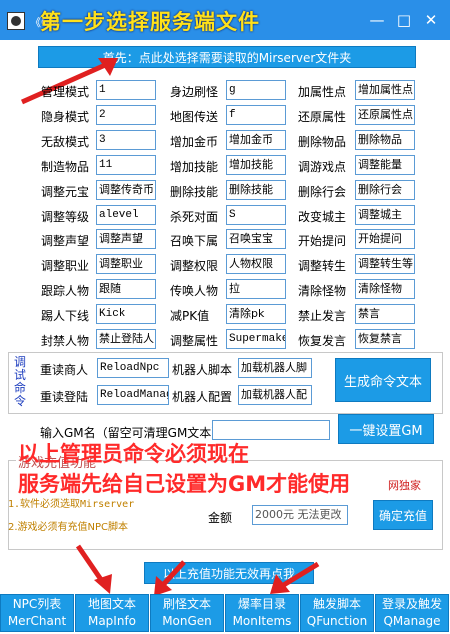 This screenshot has height=634, width=450. What do you see at coordinates (337, 621) in the screenshot?
I see `tab-subtitle: QFunction` at bounding box center [337, 621].